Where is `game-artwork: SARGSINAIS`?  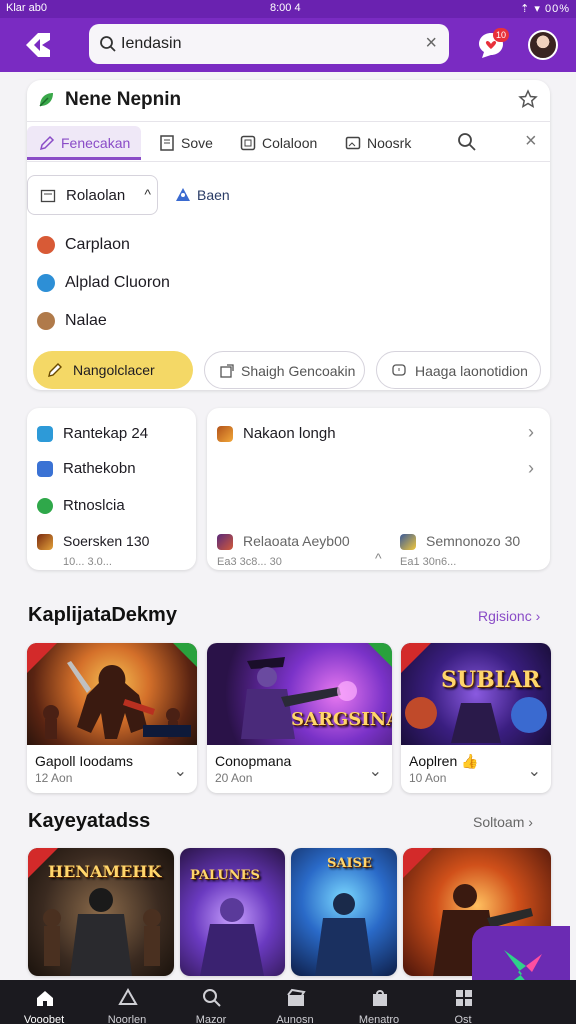 game-artwork: SARGSINAIS is located at coordinates (299, 694).